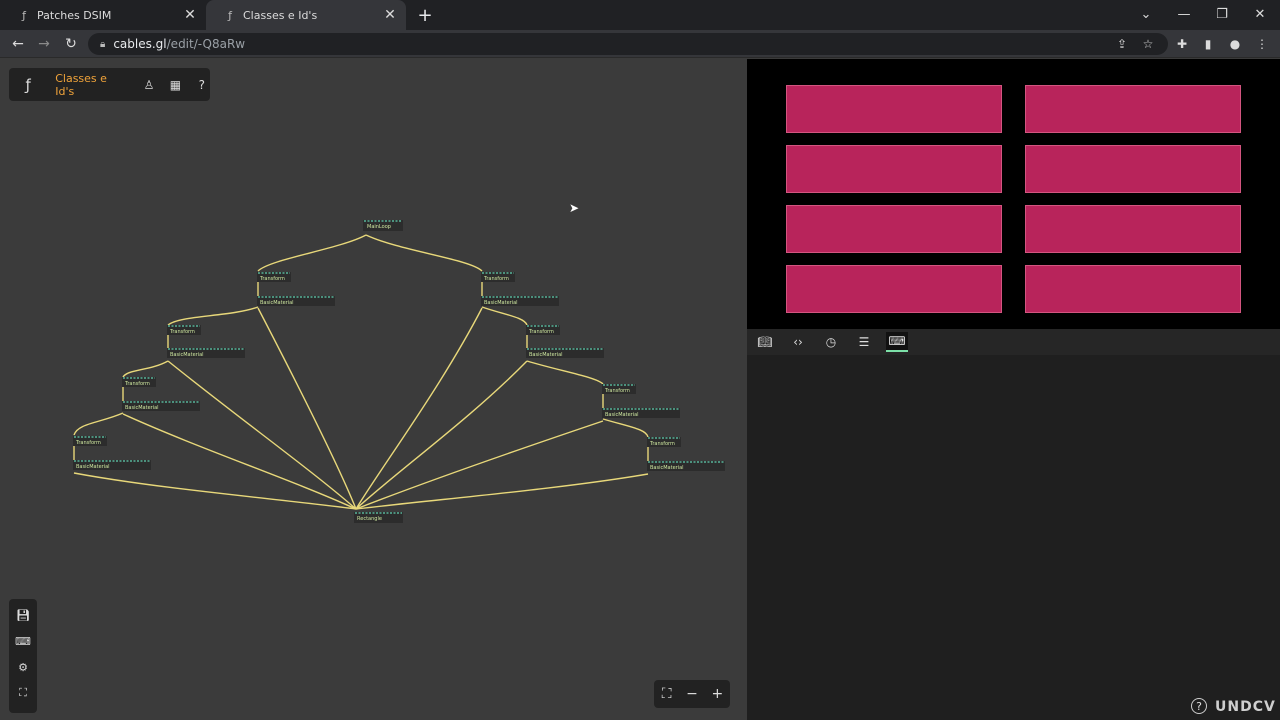 The image size is (1280, 720). Describe the element at coordinates (1122, 44) in the screenshot. I see `share-icon: ⇪` at that location.